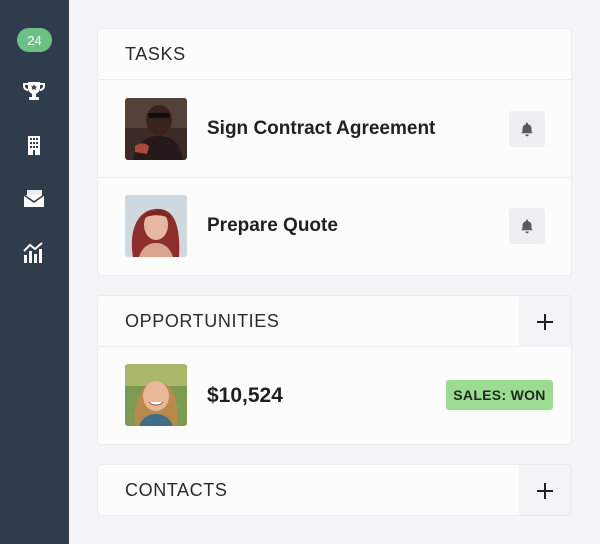  I want to click on mail-icon, so click(34, 198).